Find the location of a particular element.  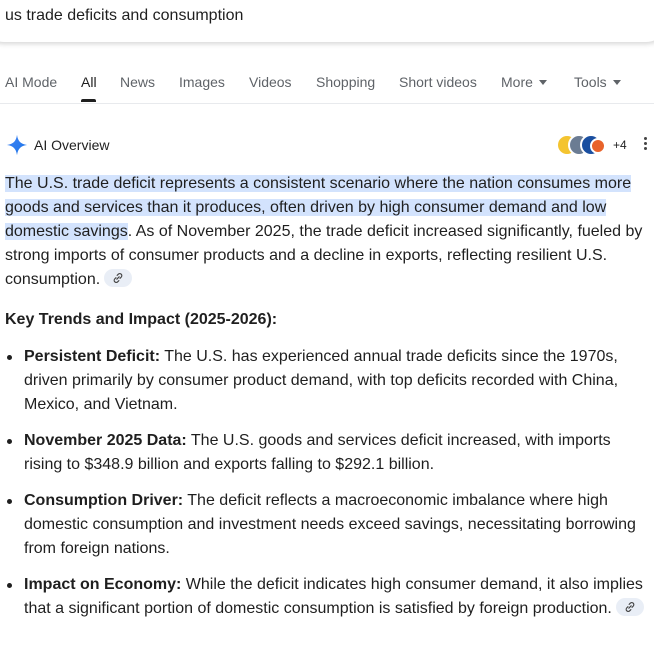

bullet-term: Consumption Driver: is located at coordinates (104, 500).